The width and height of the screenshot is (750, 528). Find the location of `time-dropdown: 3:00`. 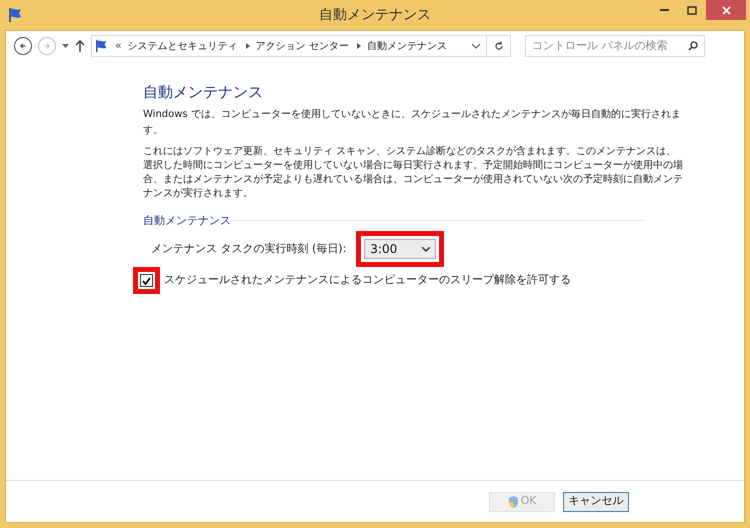

time-dropdown: 3:00 is located at coordinates (400, 249).